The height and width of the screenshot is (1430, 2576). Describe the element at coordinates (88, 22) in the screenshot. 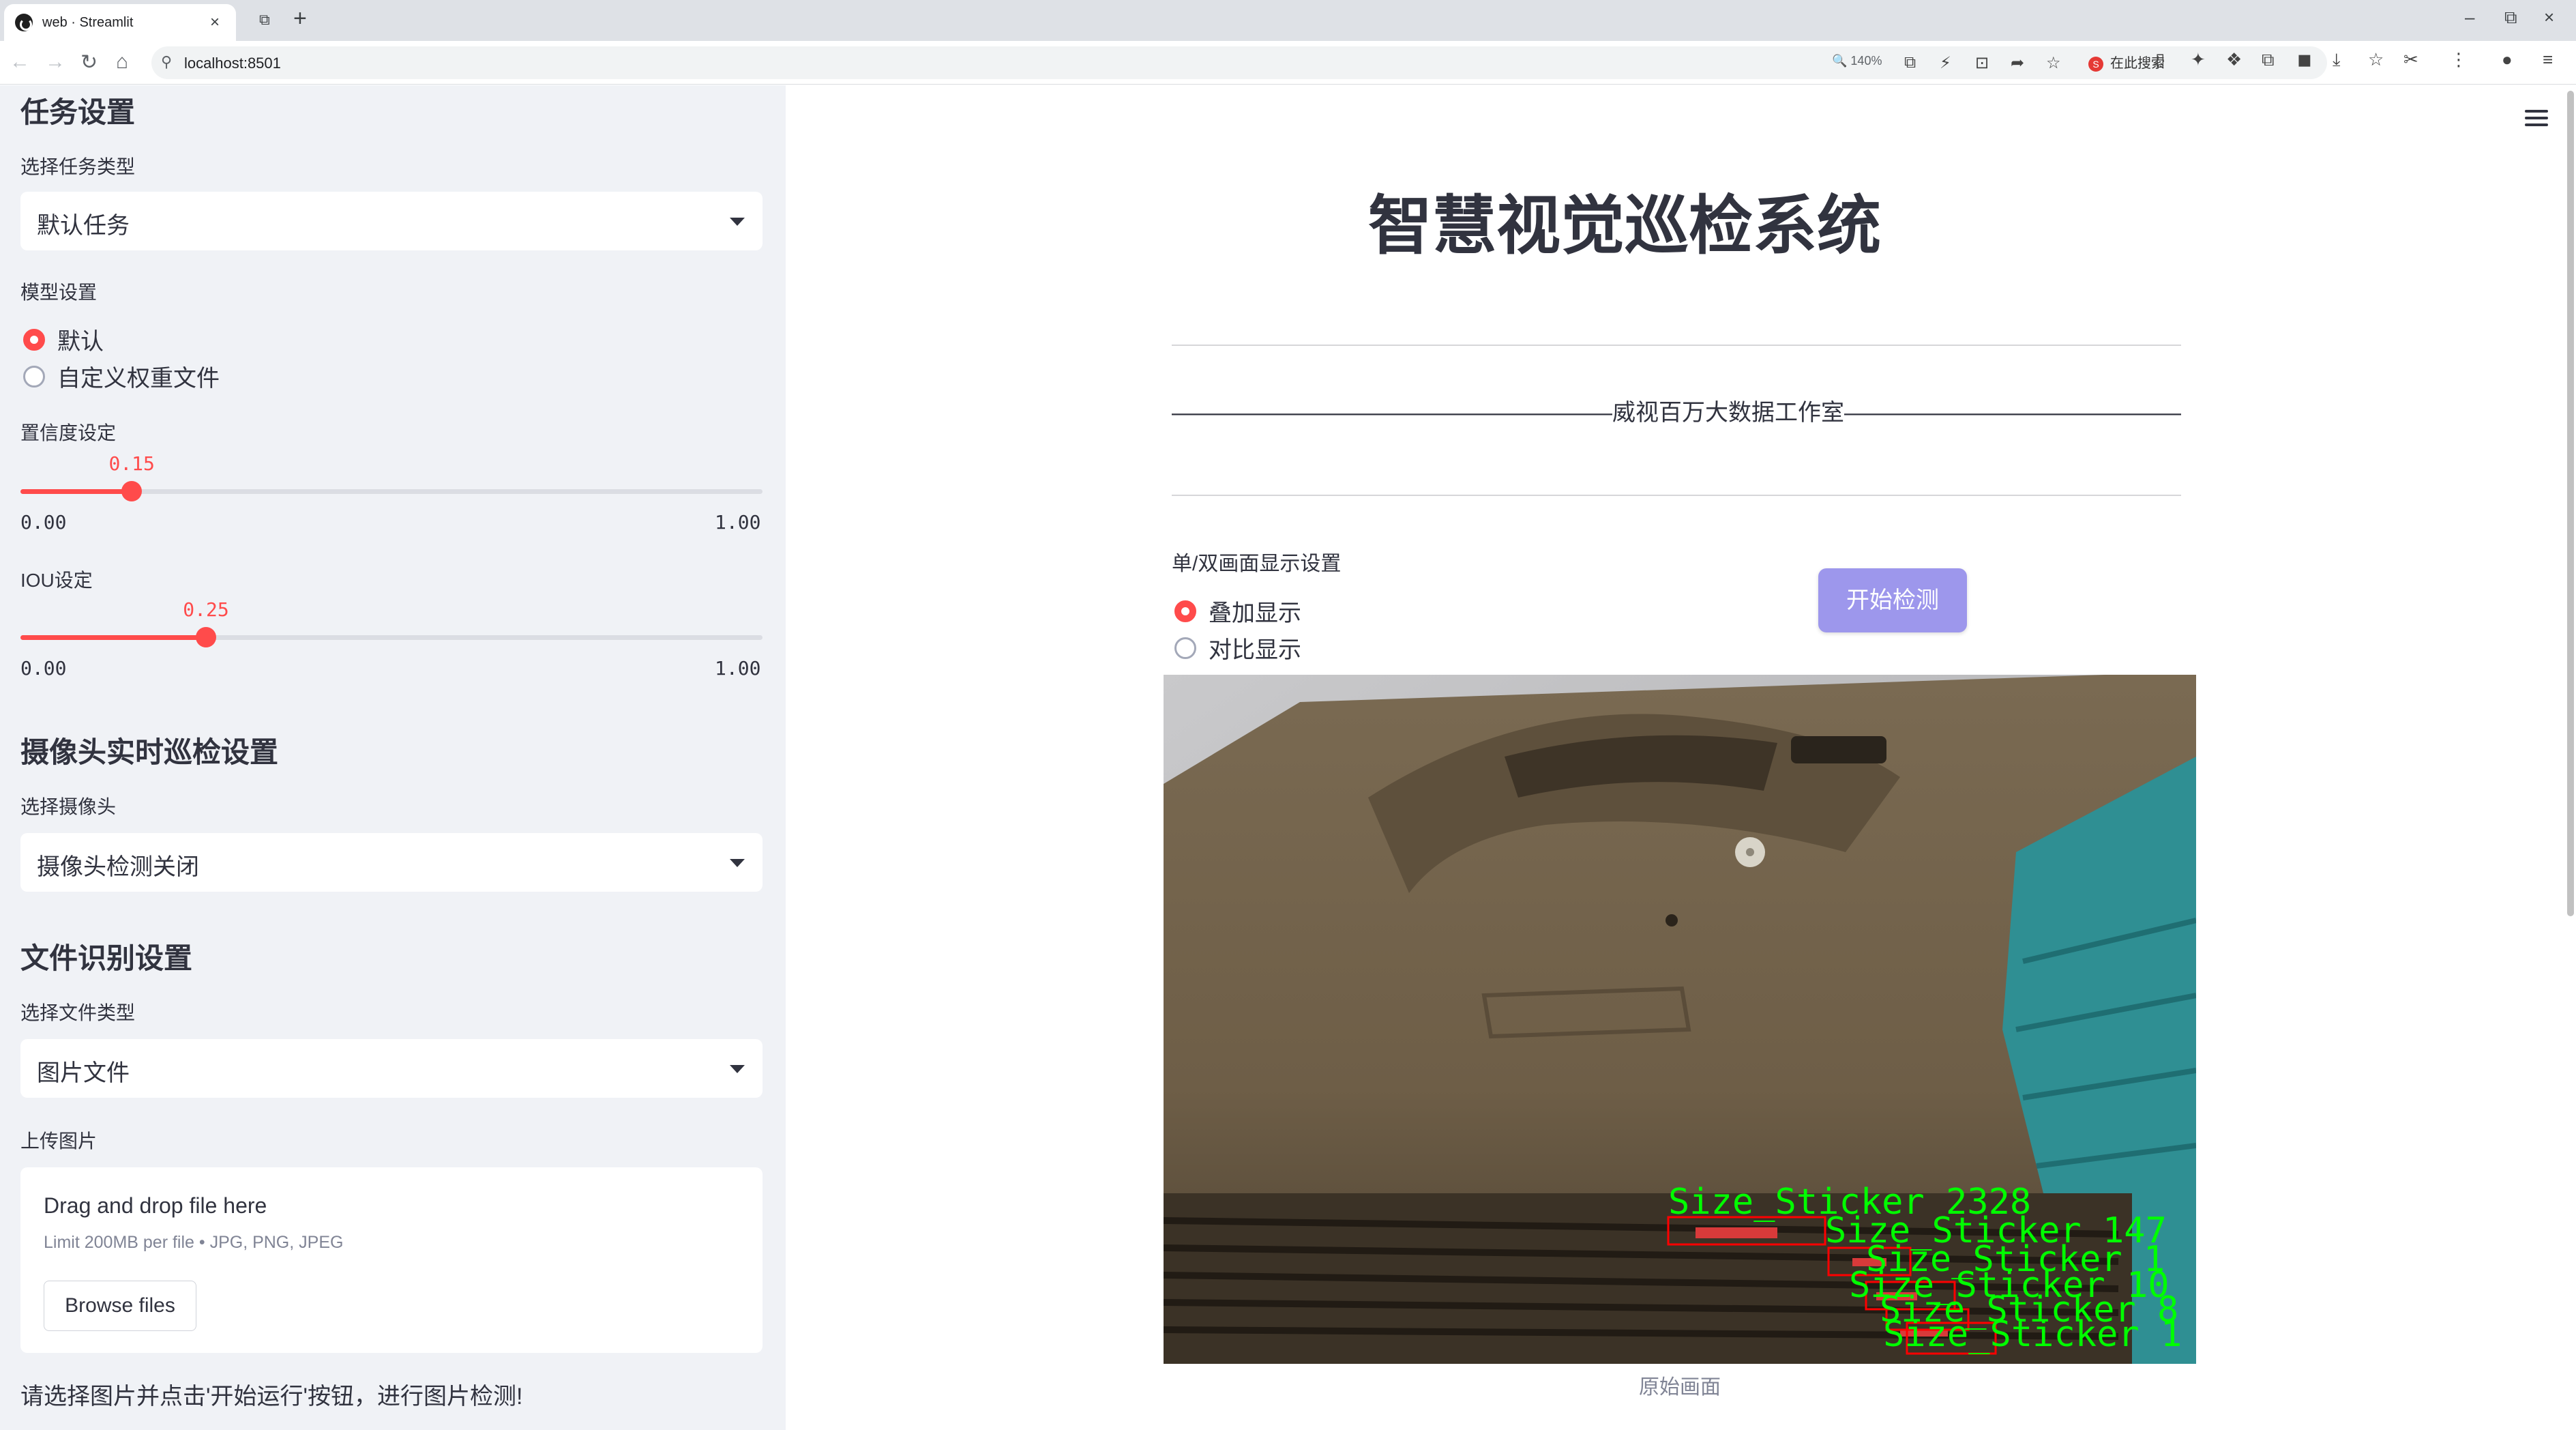

I see `tab-title: web · Streamlit` at that location.